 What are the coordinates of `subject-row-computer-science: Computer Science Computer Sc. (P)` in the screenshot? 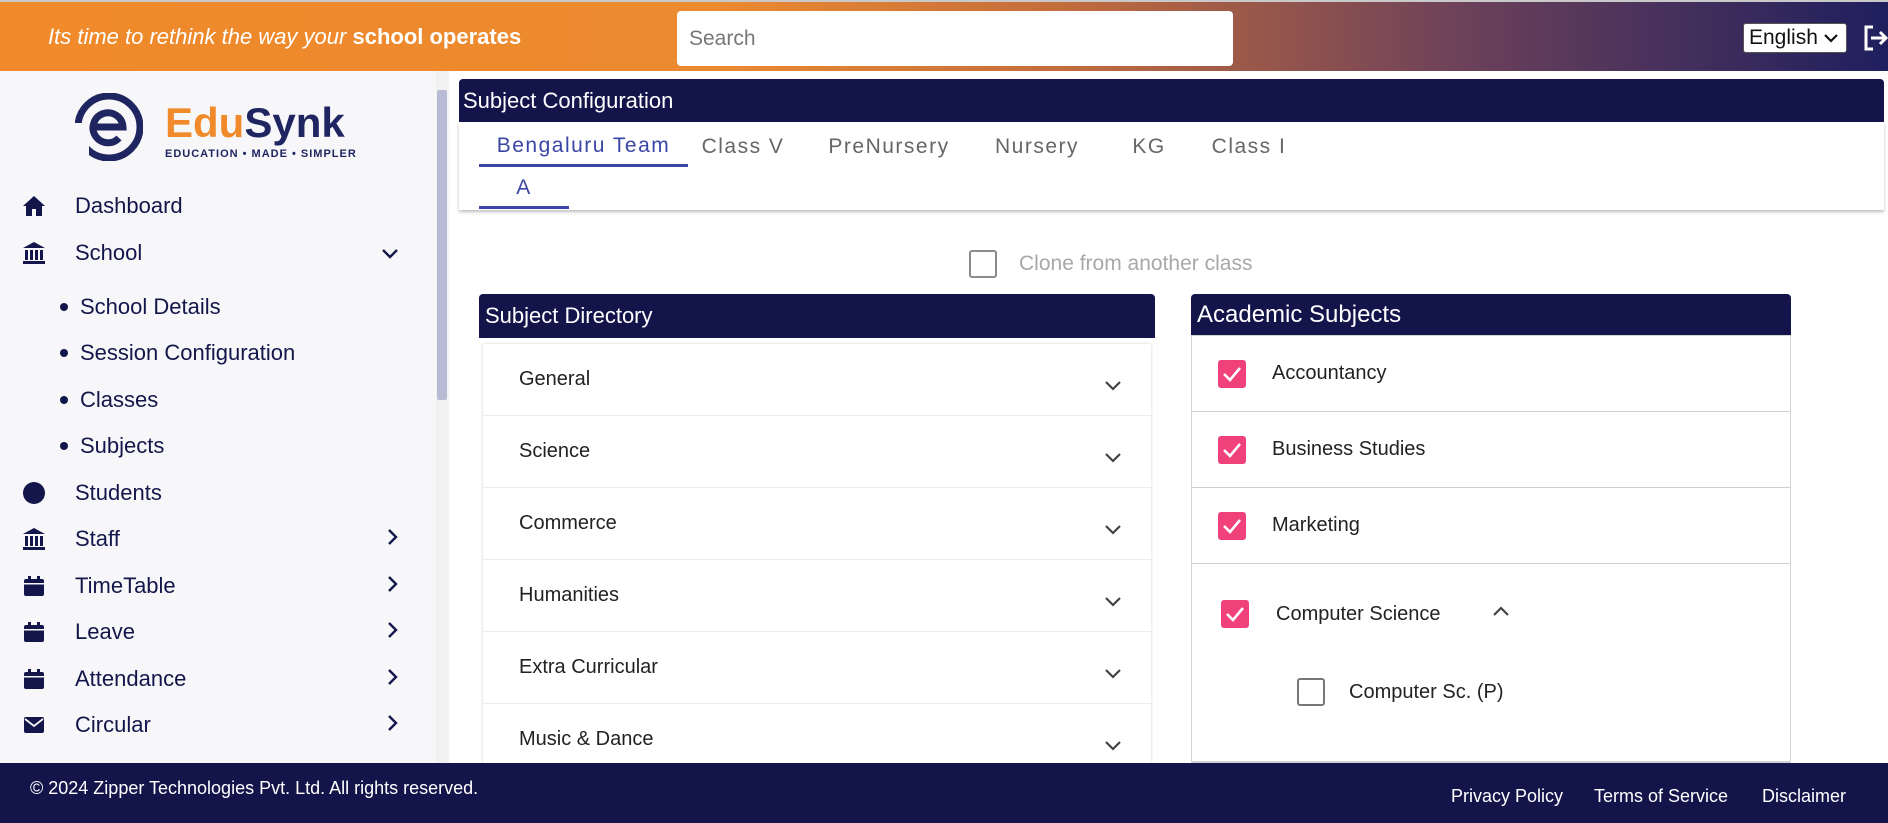 It's located at (1491, 663).